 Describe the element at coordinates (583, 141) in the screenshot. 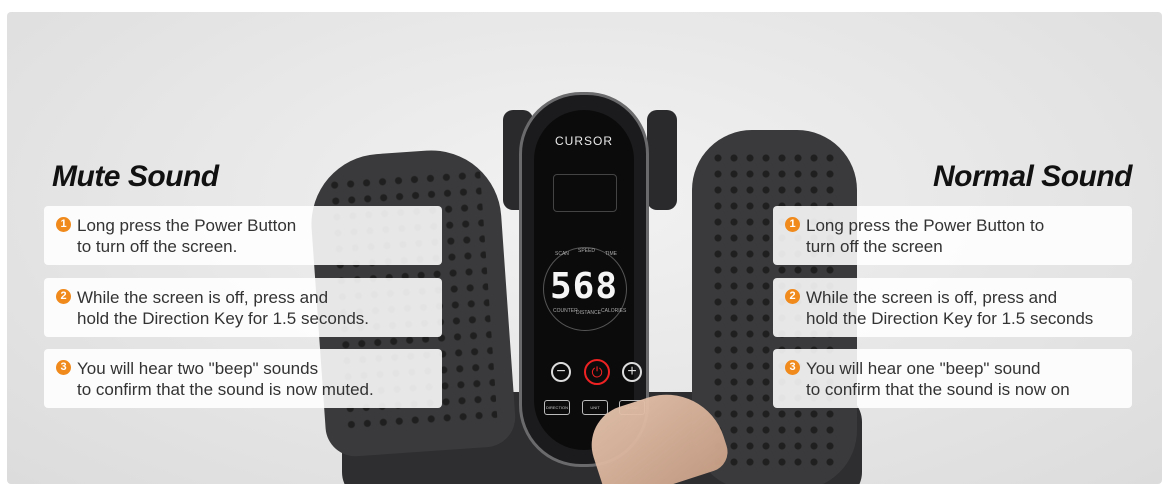

I see `brand-logo: CURSOR` at that location.